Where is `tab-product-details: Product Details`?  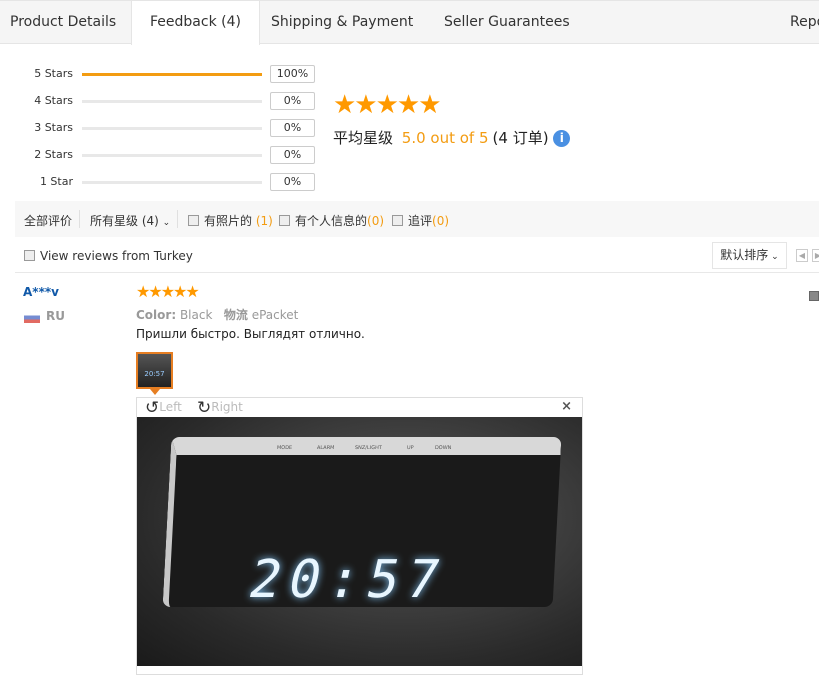
tab-product-details: Product Details is located at coordinates (67, 22).